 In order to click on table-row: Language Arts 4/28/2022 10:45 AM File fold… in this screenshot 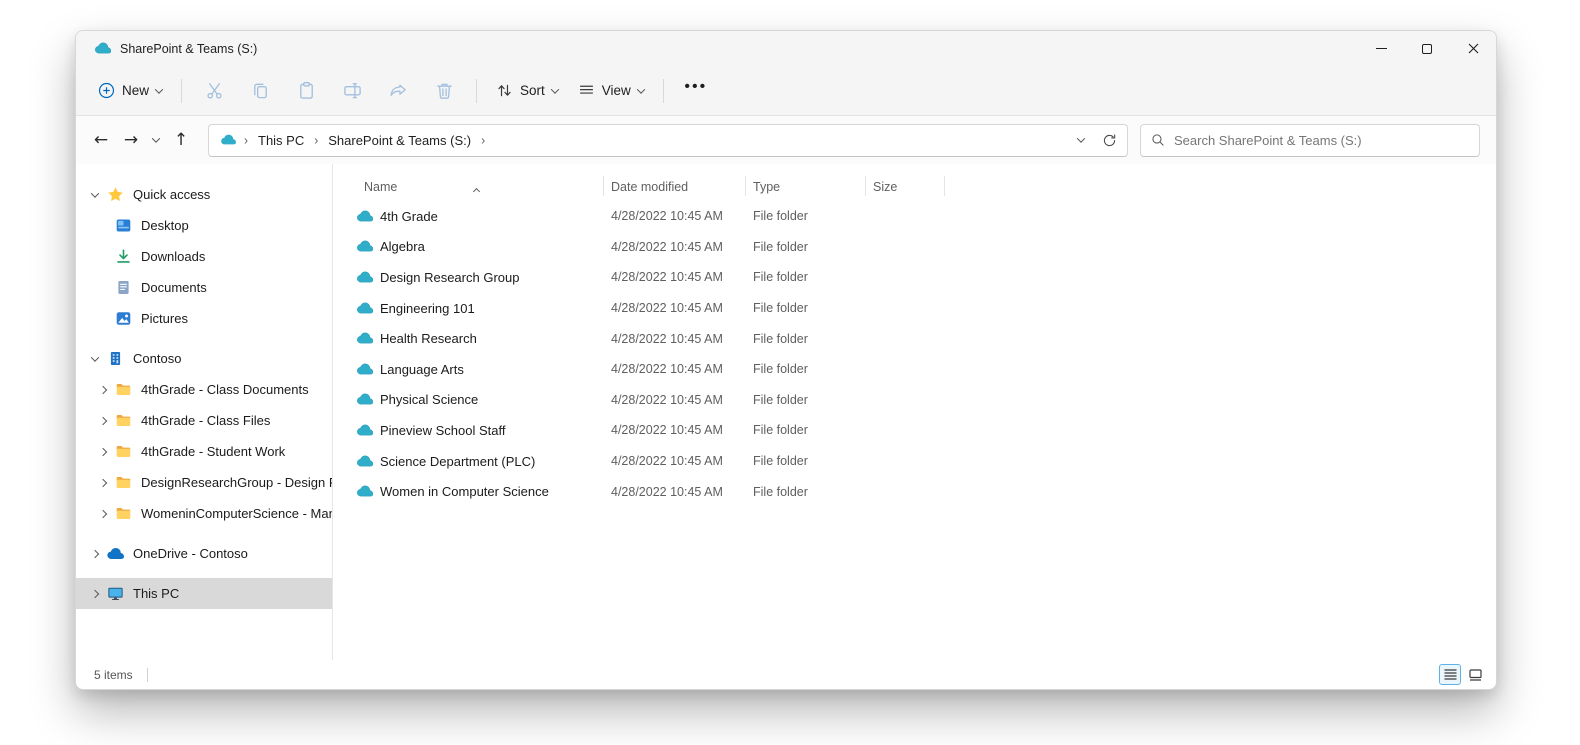, I will do `click(914, 369)`.